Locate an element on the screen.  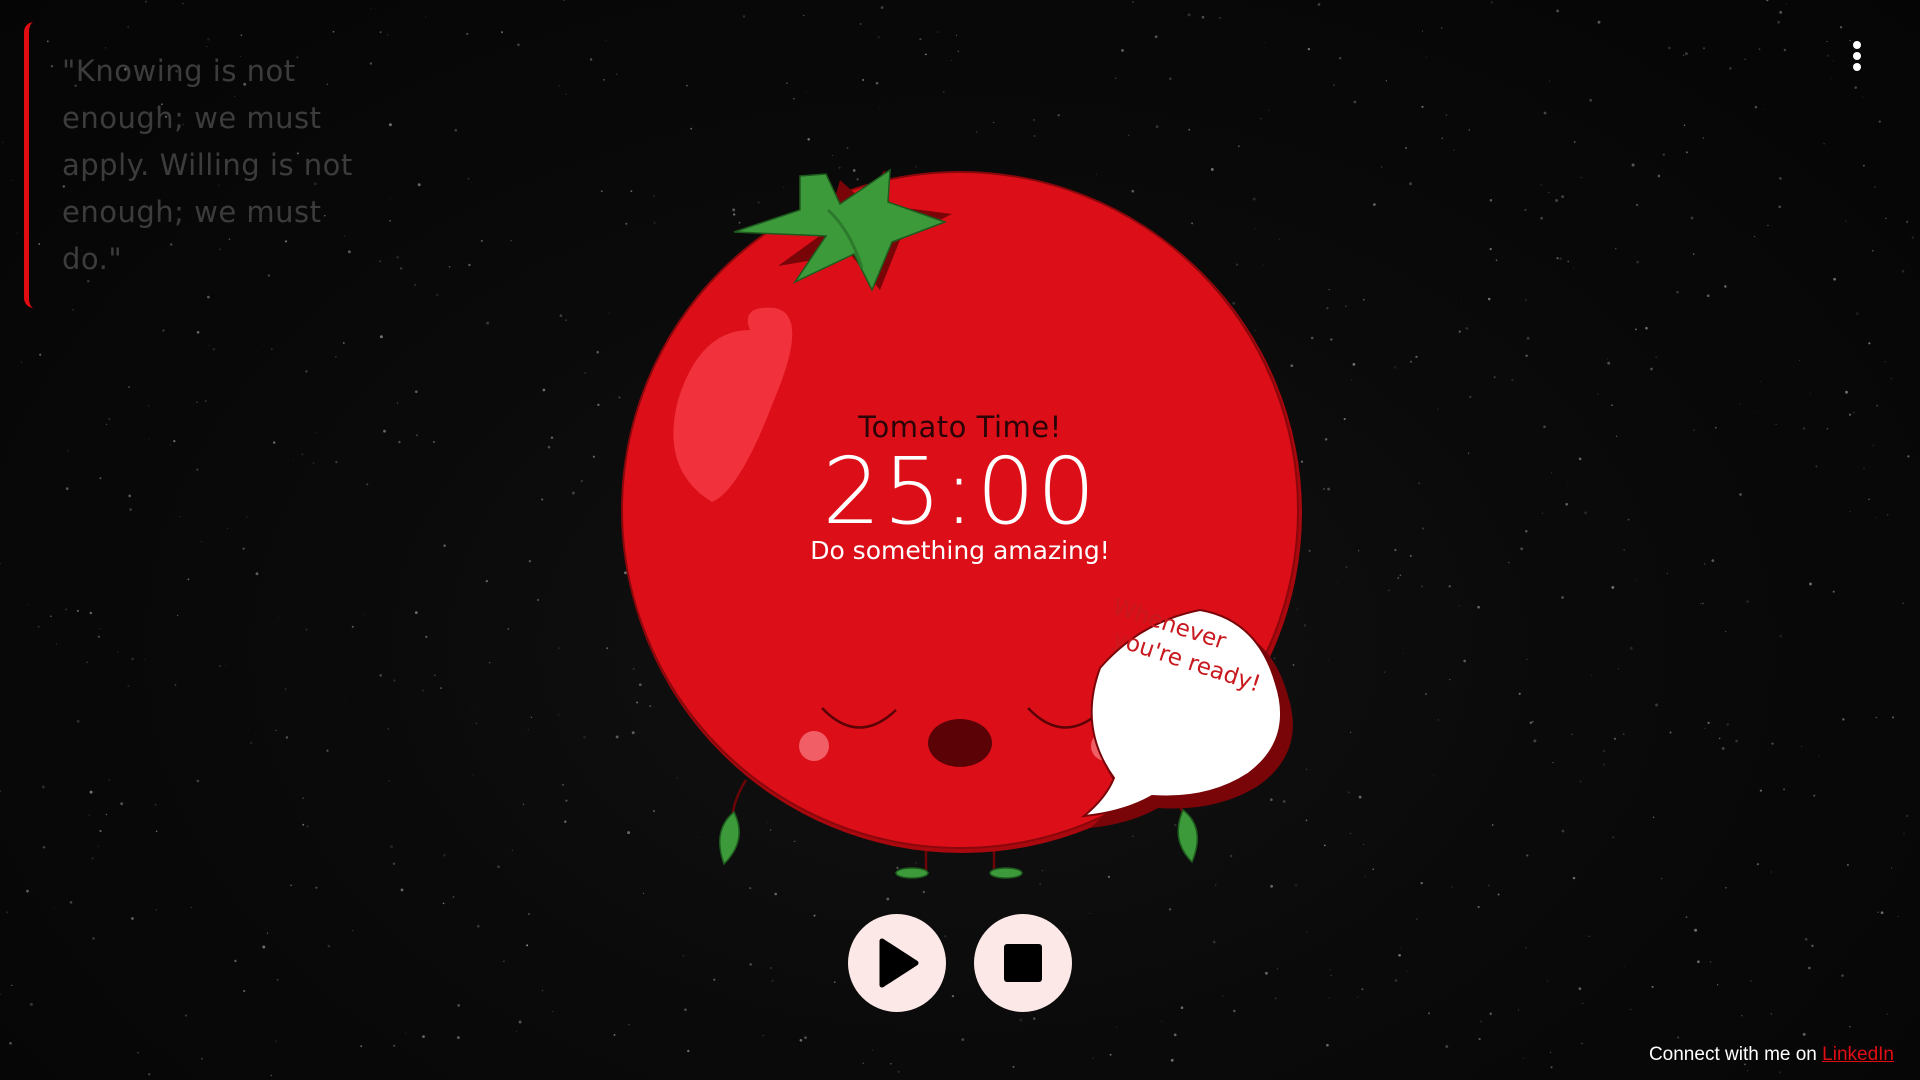
kebab-menu-button is located at coordinates (1857, 58).